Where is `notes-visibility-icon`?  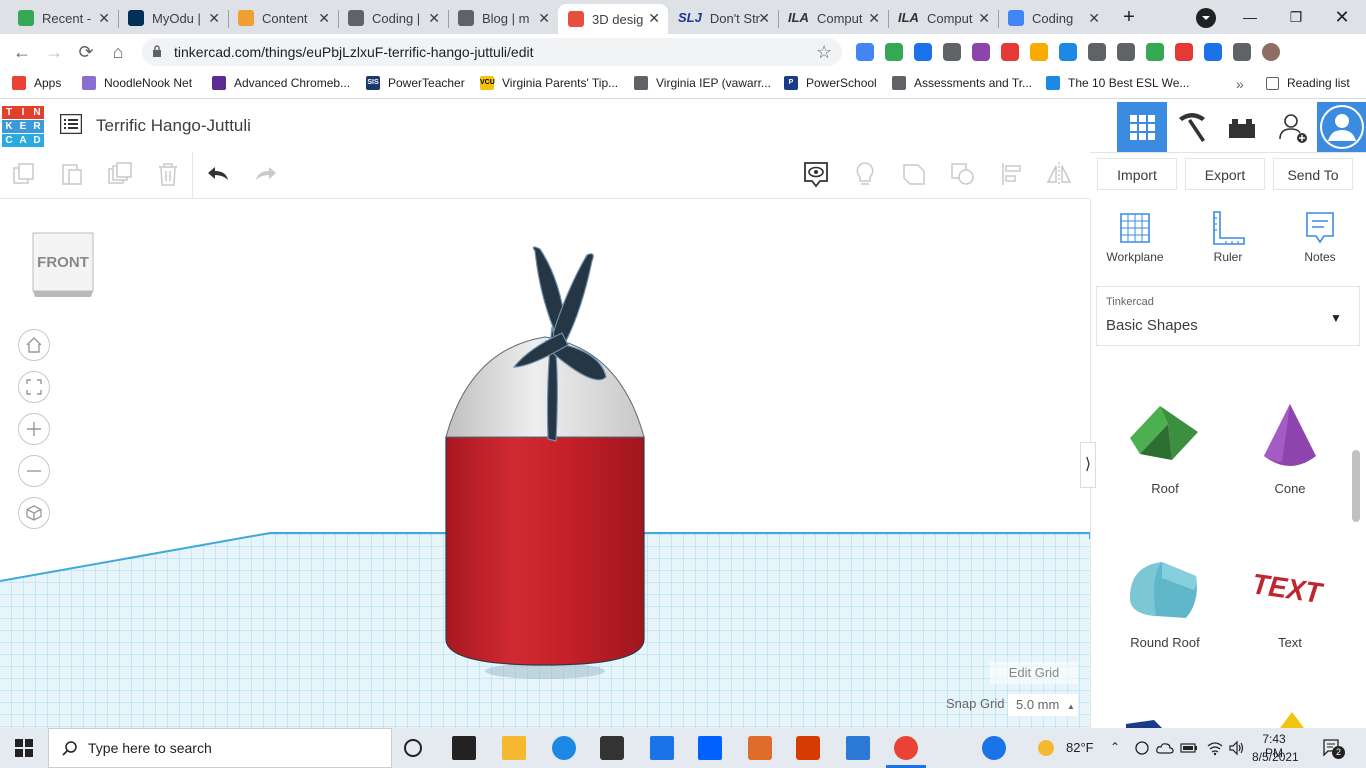
notes-visibility-icon is located at coordinates (816, 174).